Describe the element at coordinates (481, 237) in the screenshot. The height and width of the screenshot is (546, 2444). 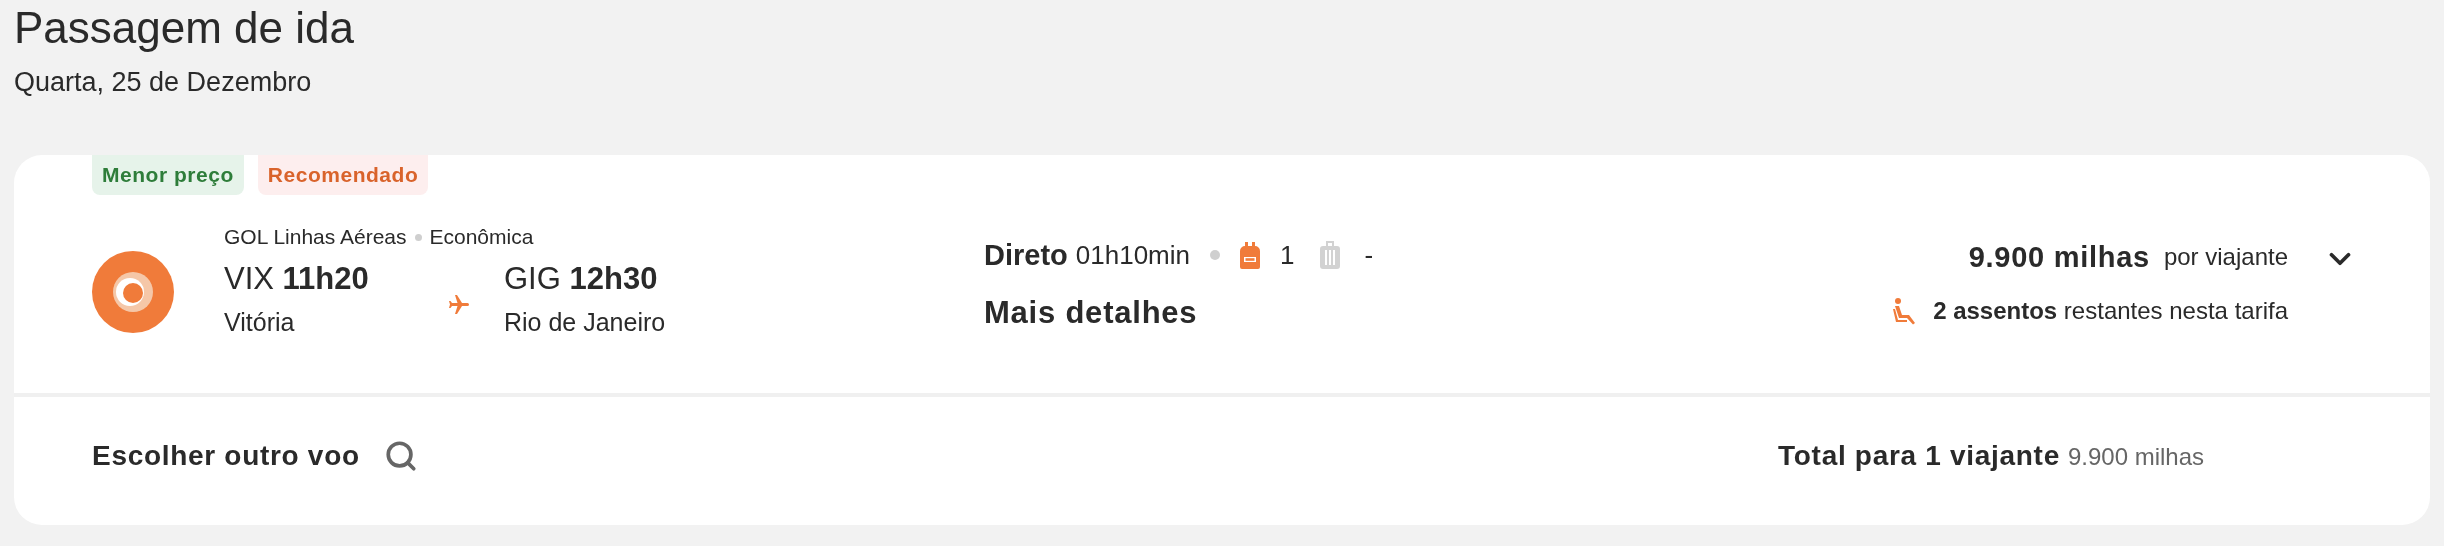
I see `cabin-class: Econômica` at that location.